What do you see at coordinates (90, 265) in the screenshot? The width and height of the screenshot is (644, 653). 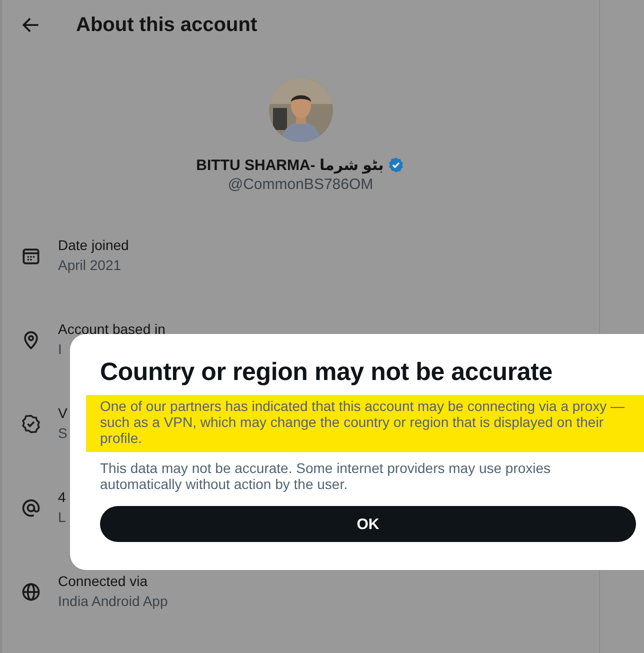 I see `detail-value: April 2021` at bounding box center [90, 265].